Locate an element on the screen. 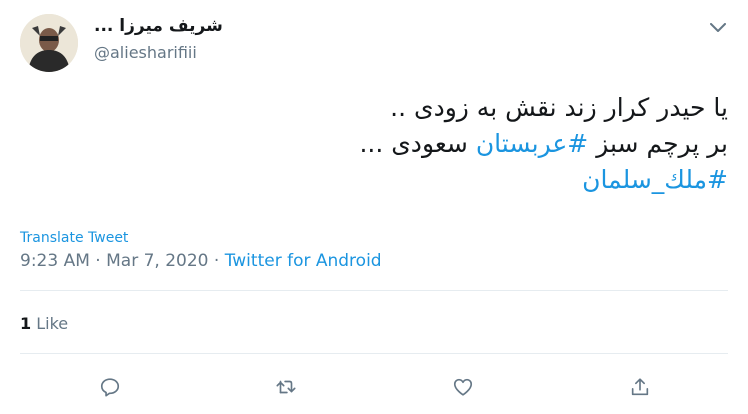 This screenshot has height=414, width=748. reply-icon is located at coordinates (110, 387).